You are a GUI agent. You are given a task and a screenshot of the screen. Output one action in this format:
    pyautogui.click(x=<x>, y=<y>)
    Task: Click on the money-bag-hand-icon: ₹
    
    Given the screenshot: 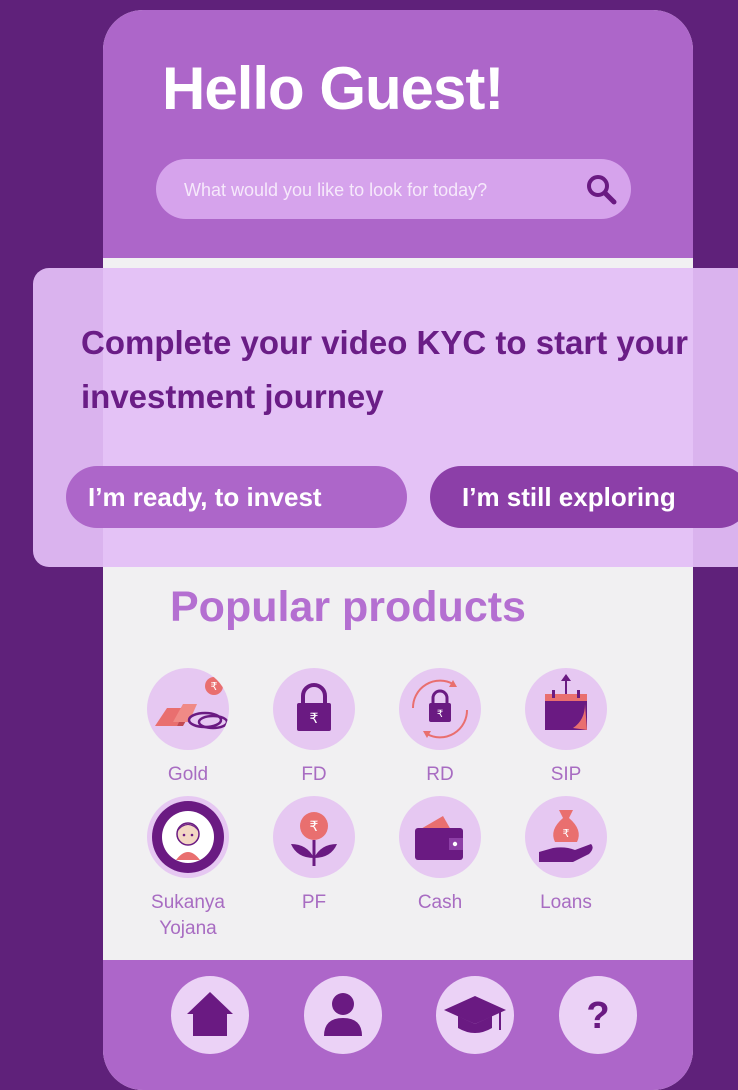 What is the action you would take?
    pyautogui.click(x=566, y=837)
    